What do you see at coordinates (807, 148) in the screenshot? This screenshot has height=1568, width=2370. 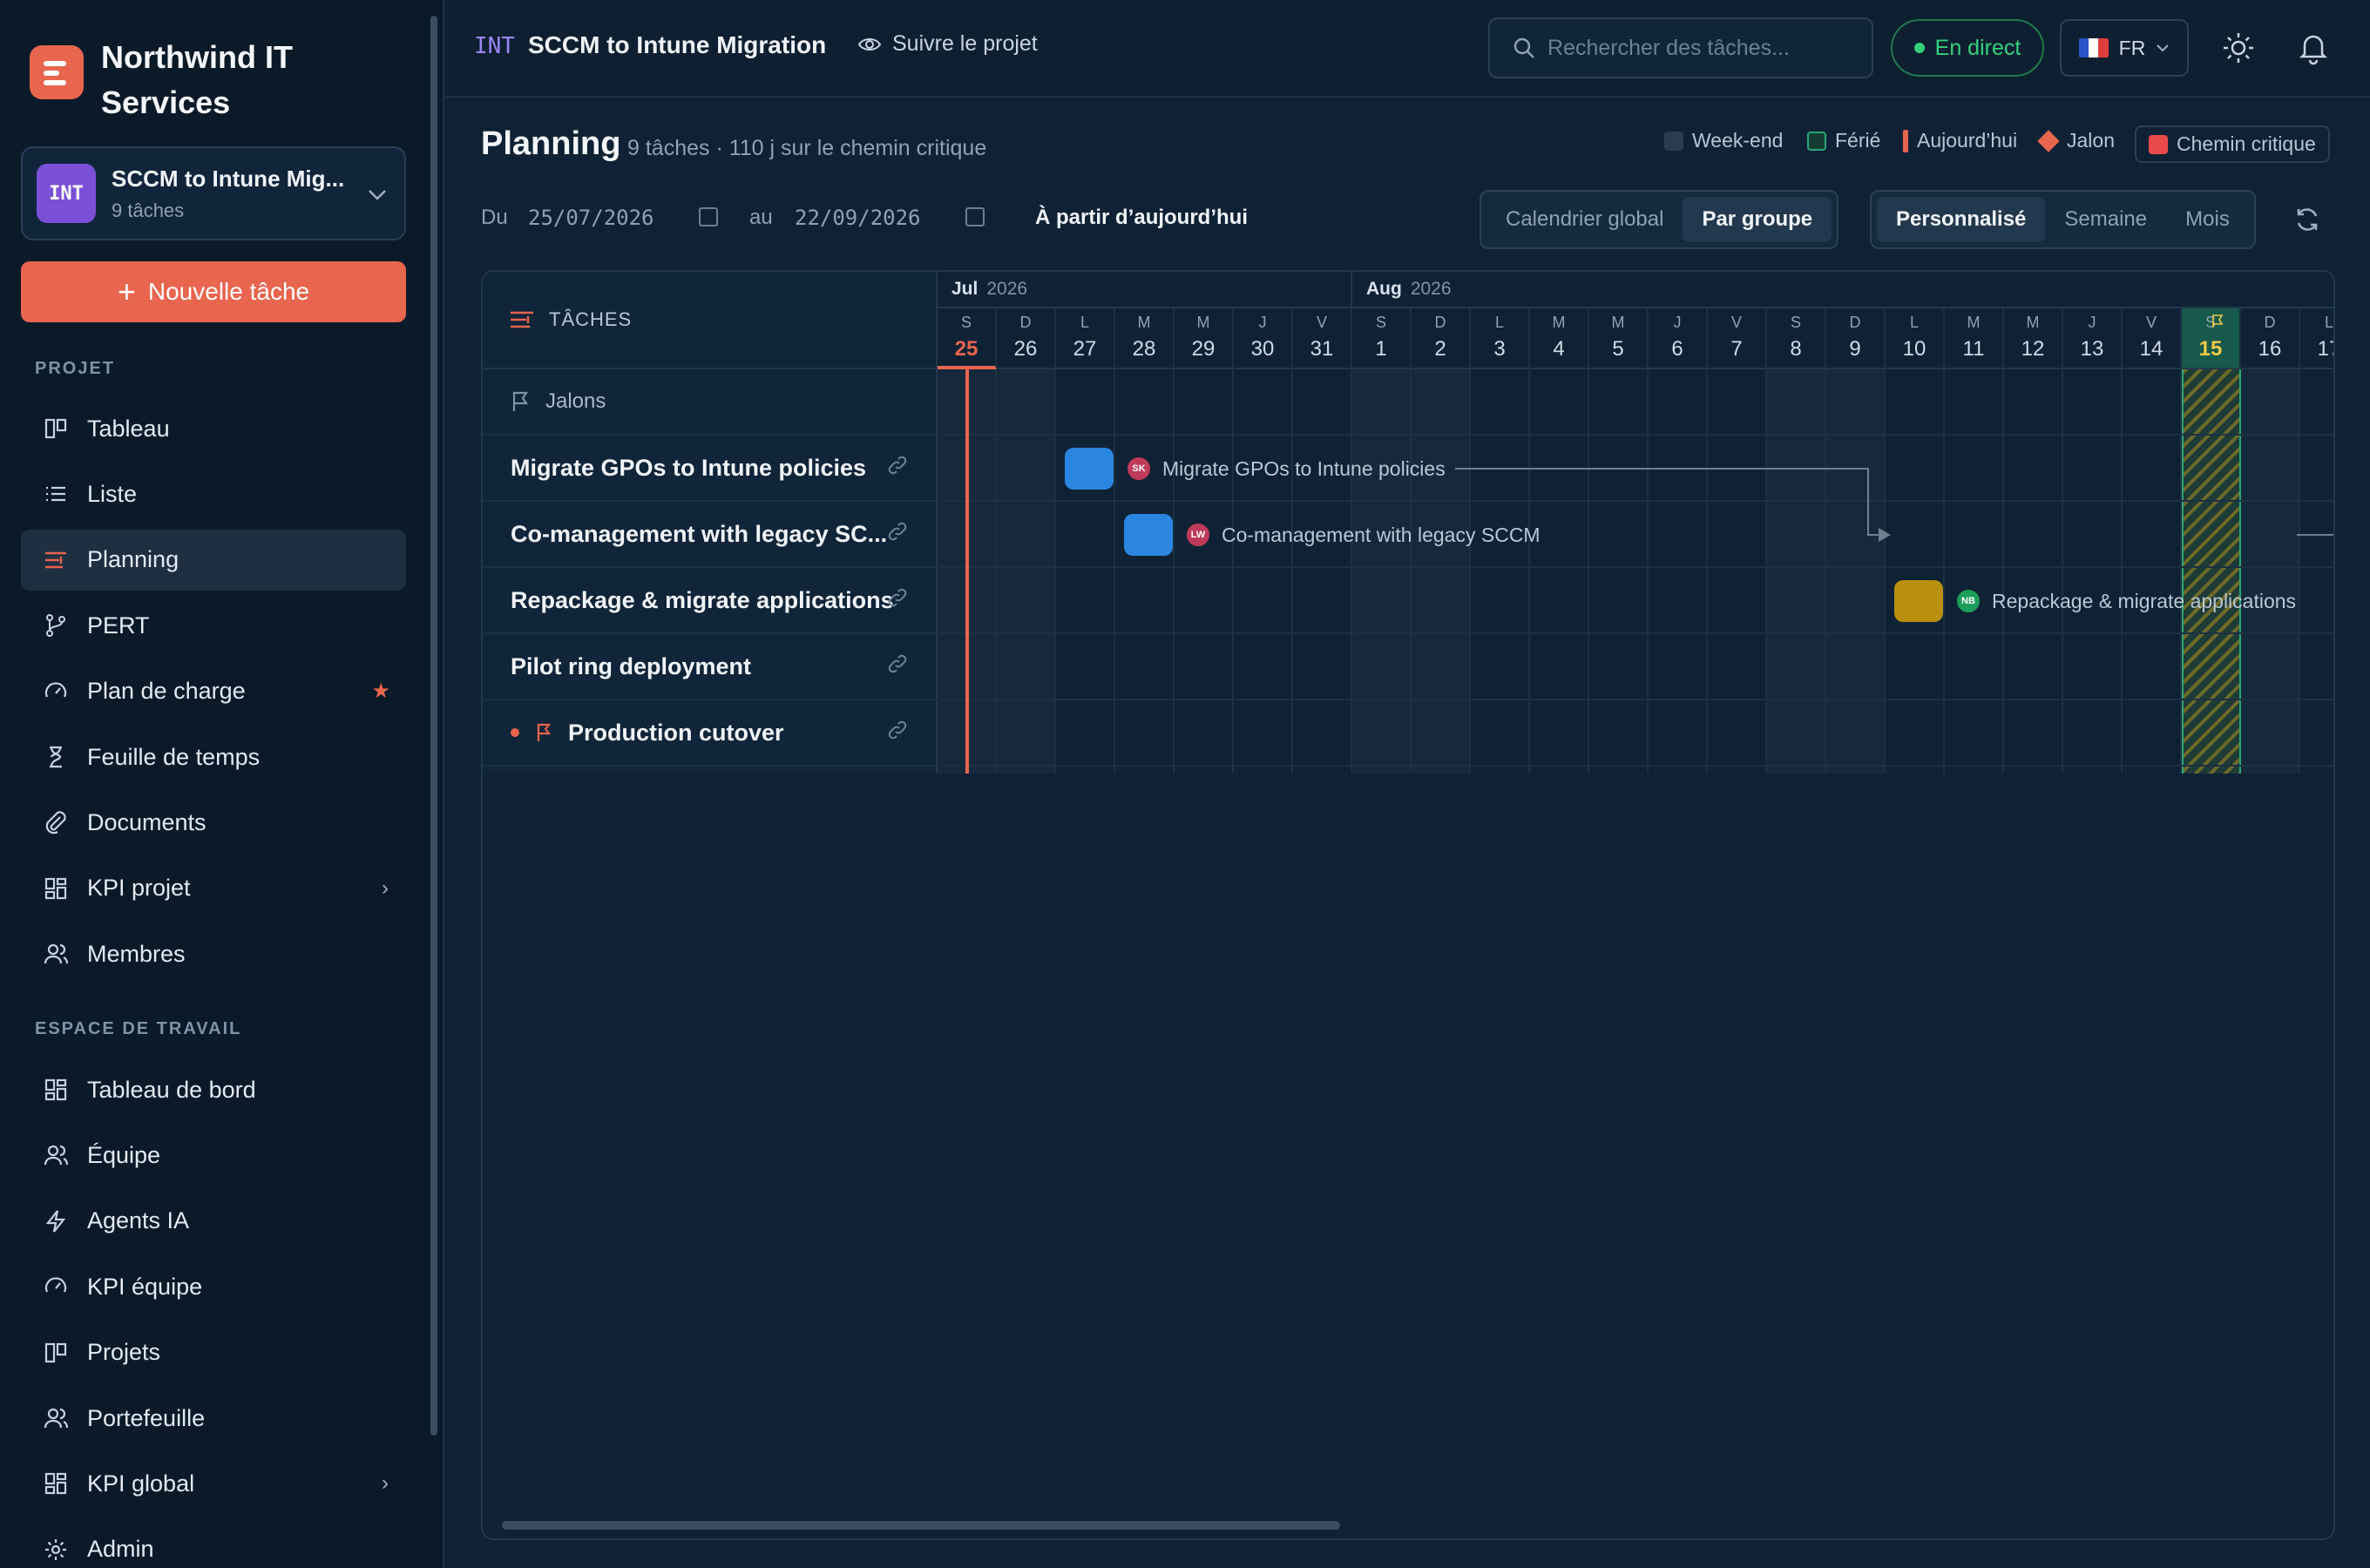 I see `page-subtitle: 9 tâches · 110 j sur le chemin critique` at bounding box center [807, 148].